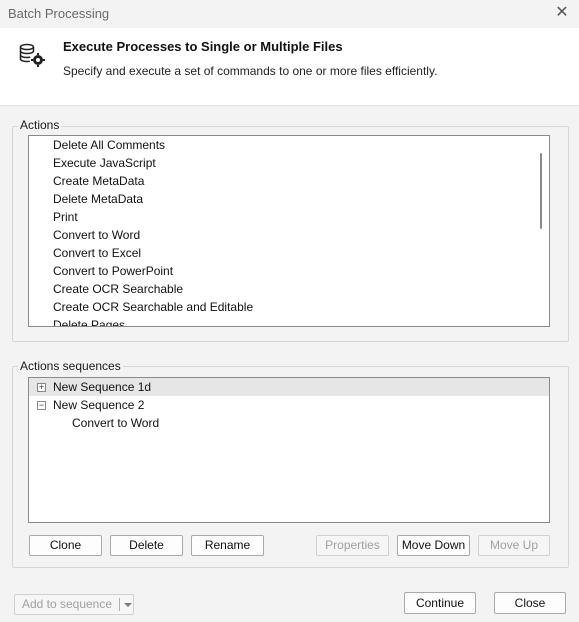 The height and width of the screenshot is (622, 579). I want to click on list-item: Delete All Comments, so click(109, 145).